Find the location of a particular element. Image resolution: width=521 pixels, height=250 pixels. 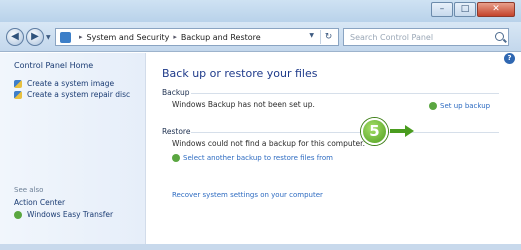

control-panel-home-link: Control Panel Home is located at coordinates (53, 65).